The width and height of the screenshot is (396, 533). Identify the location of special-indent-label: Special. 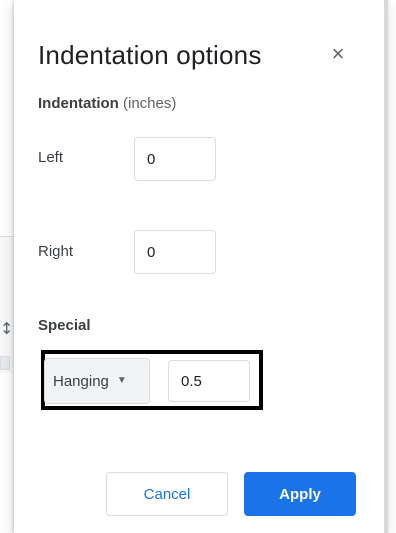
(64, 325).